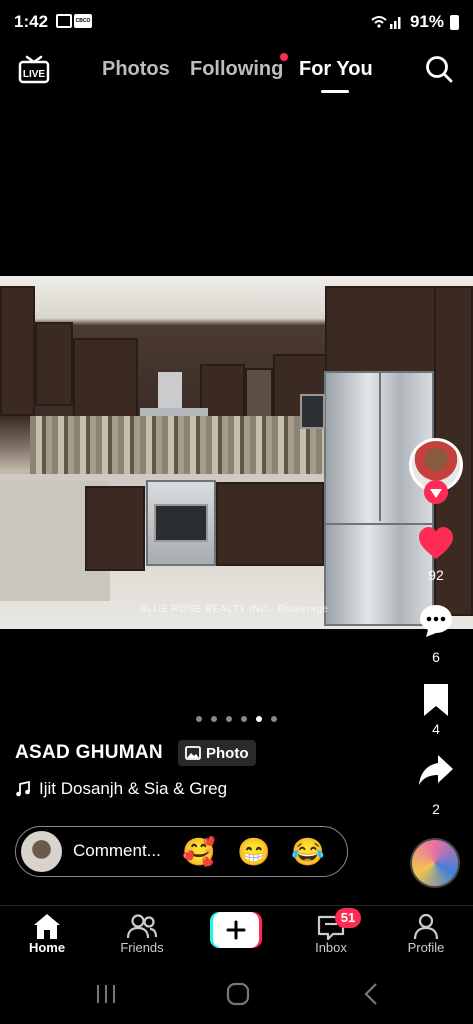  I want to click on status-right: 91%, so click(414, 22).